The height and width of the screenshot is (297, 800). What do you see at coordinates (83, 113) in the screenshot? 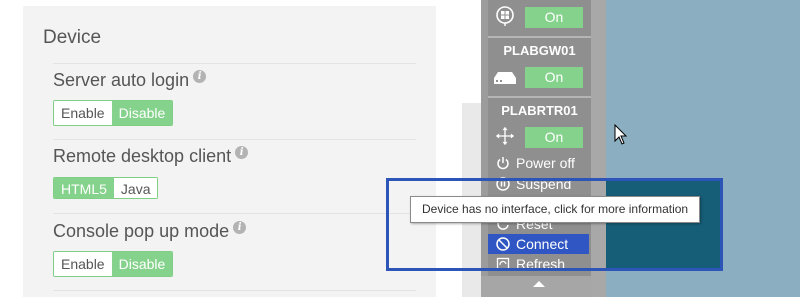
I see `server-auto-login-enable: Enable` at bounding box center [83, 113].